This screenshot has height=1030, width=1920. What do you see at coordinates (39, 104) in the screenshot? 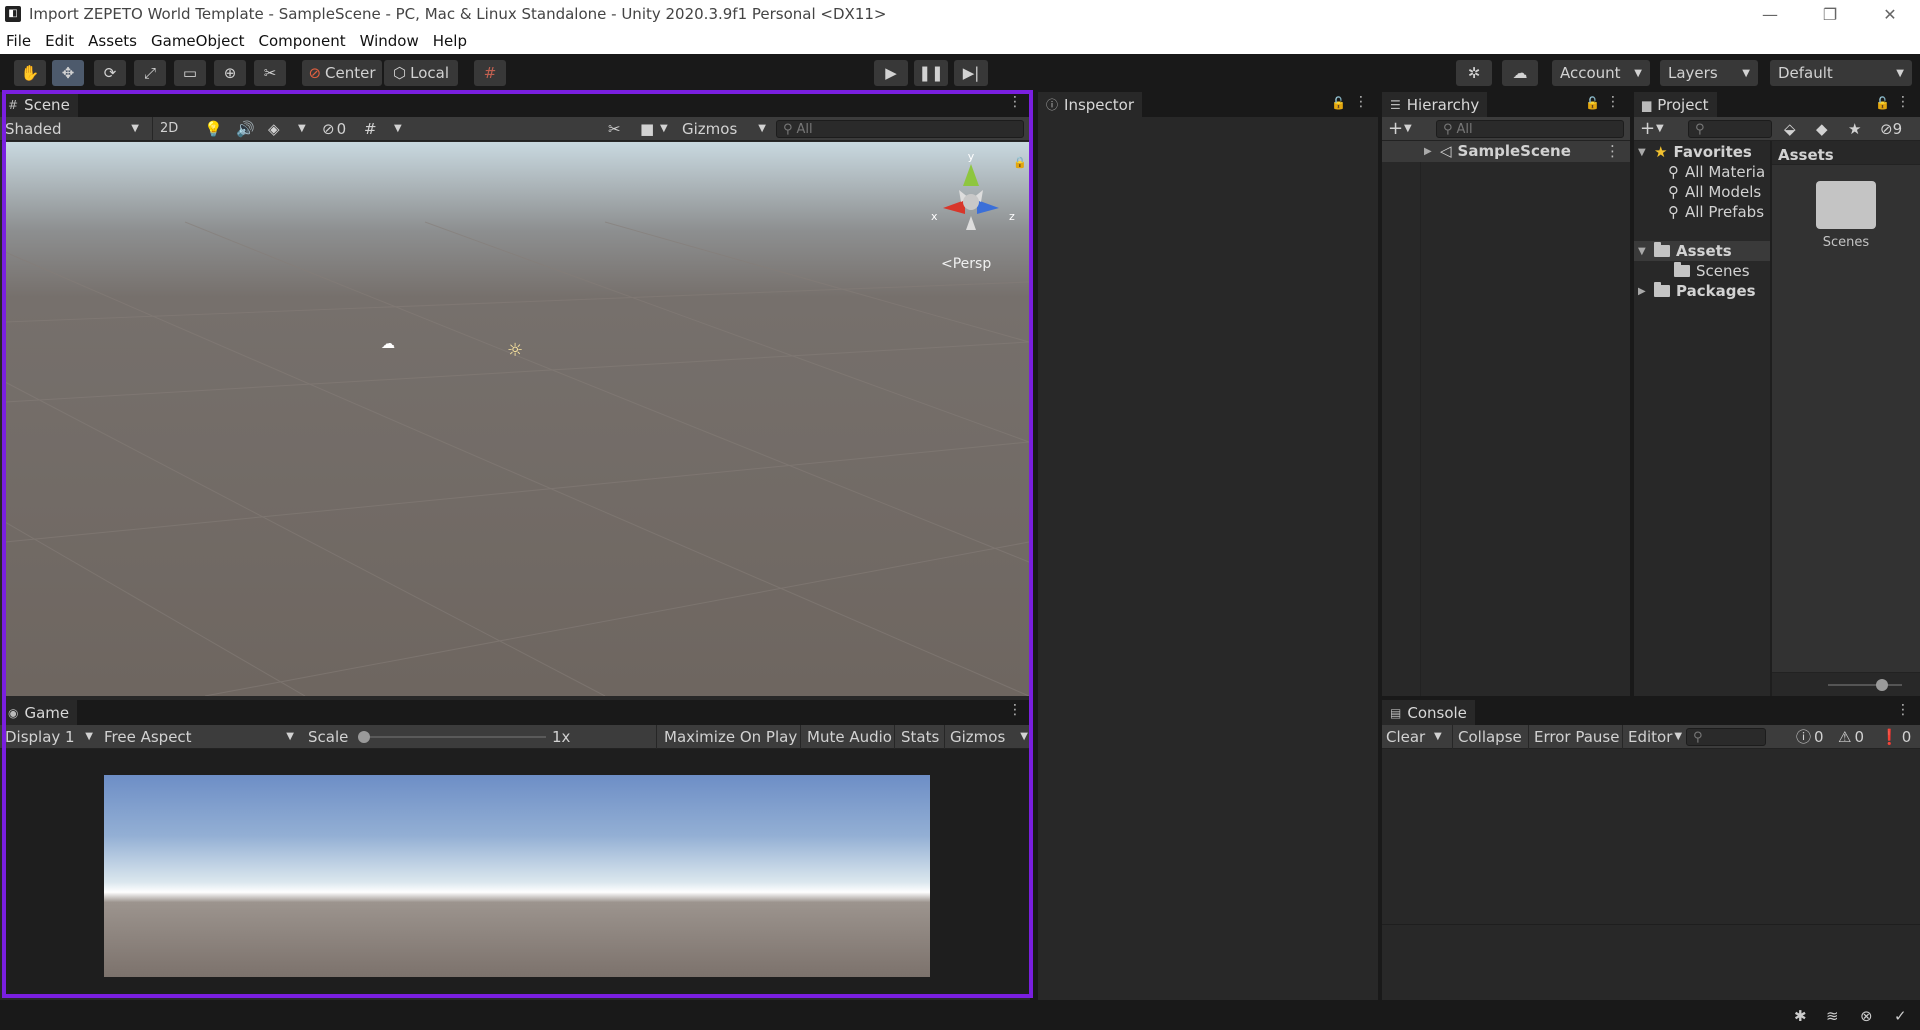
I see `tab-scene: # Scene` at bounding box center [39, 104].